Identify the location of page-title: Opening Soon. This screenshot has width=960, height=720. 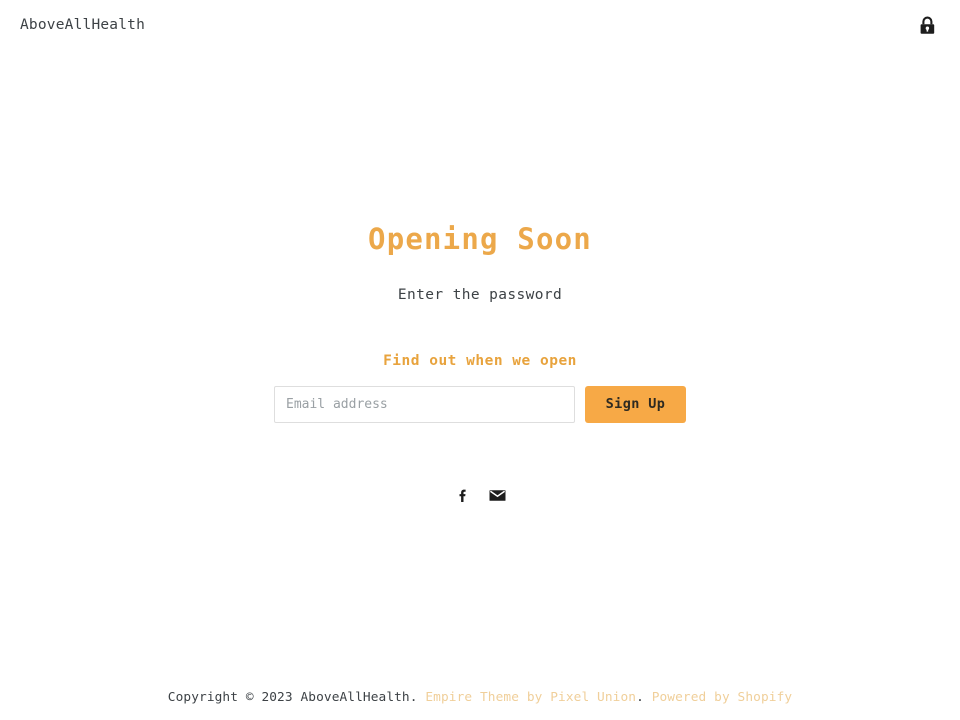
(480, 239).